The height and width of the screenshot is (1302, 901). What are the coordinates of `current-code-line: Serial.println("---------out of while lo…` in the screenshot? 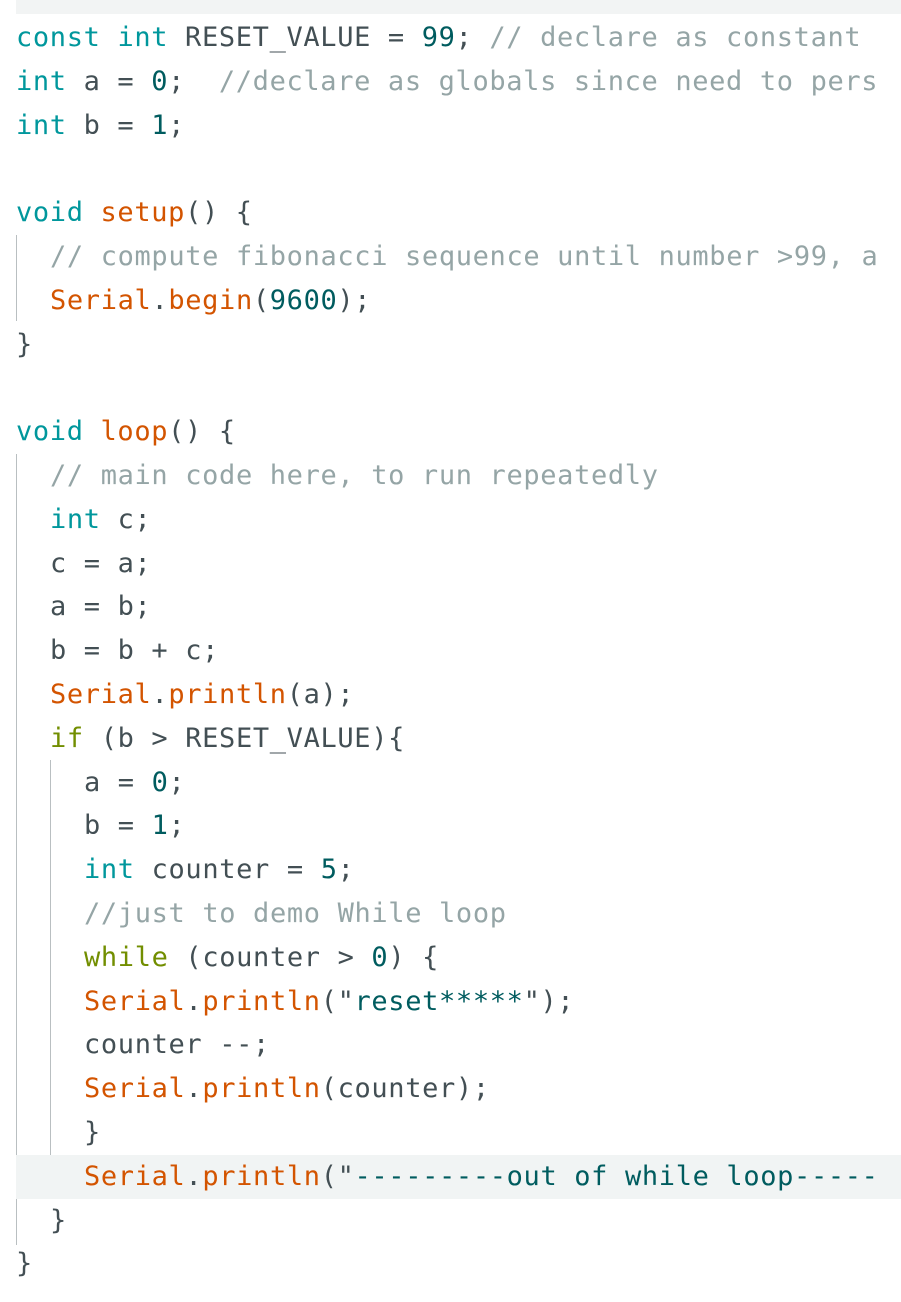 It's located at (458, 1176).